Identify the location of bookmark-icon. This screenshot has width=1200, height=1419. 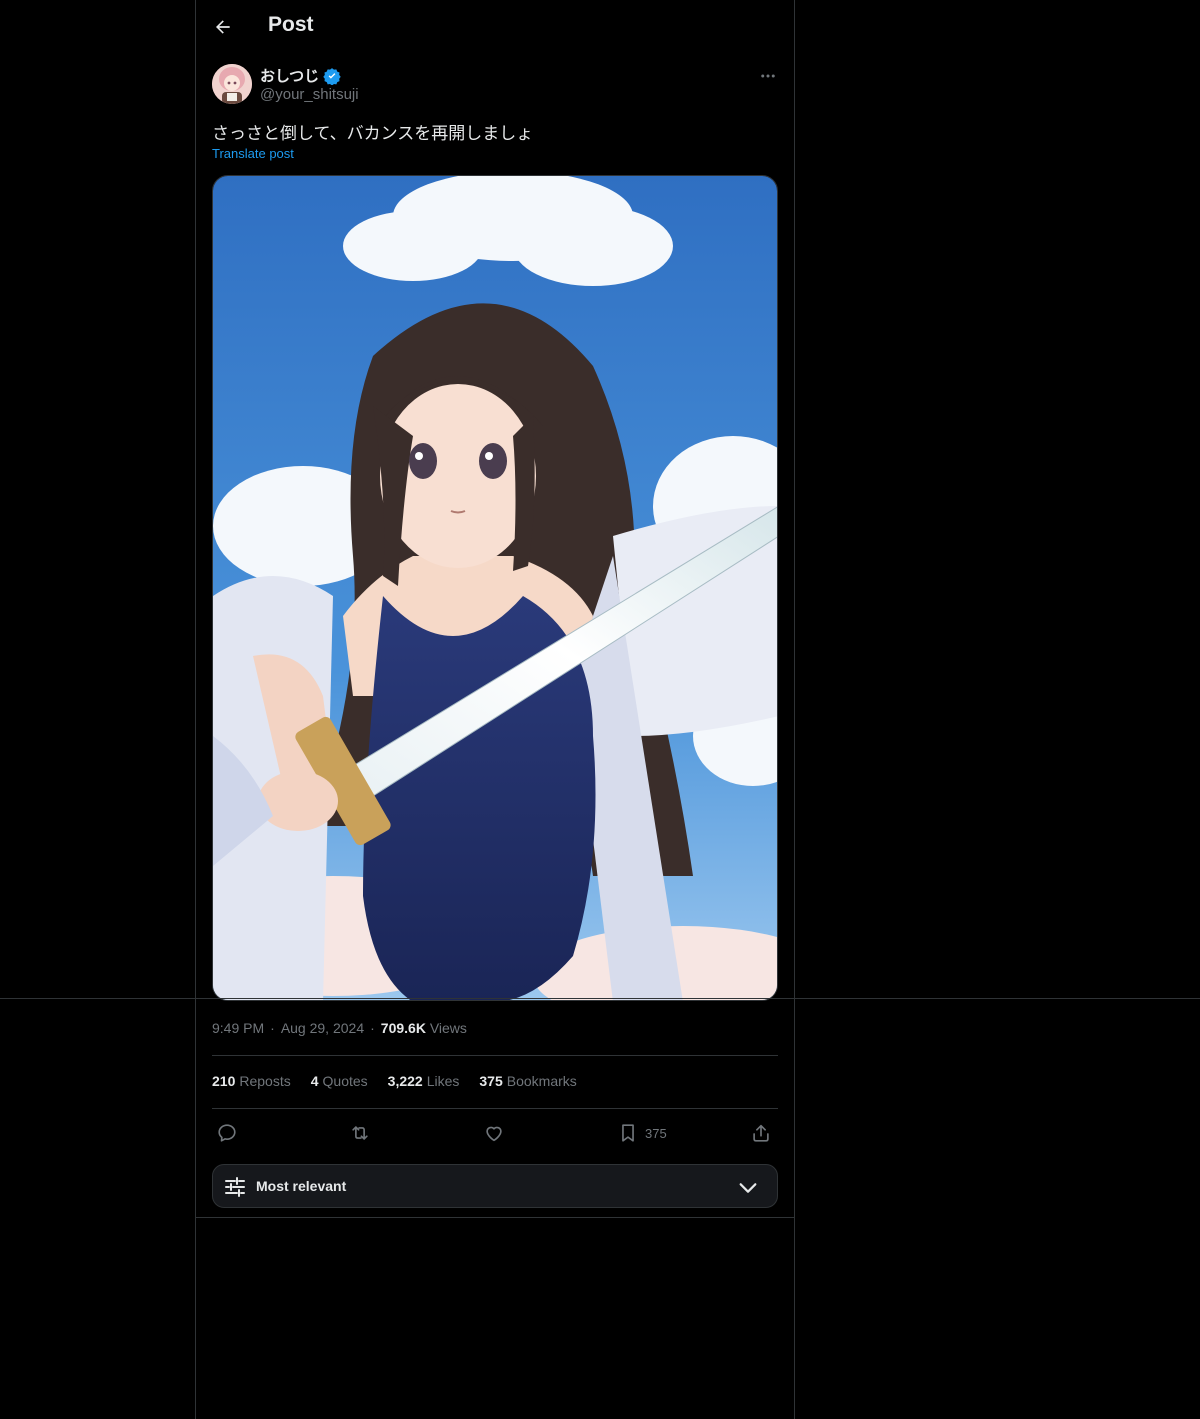
(628, 1133).